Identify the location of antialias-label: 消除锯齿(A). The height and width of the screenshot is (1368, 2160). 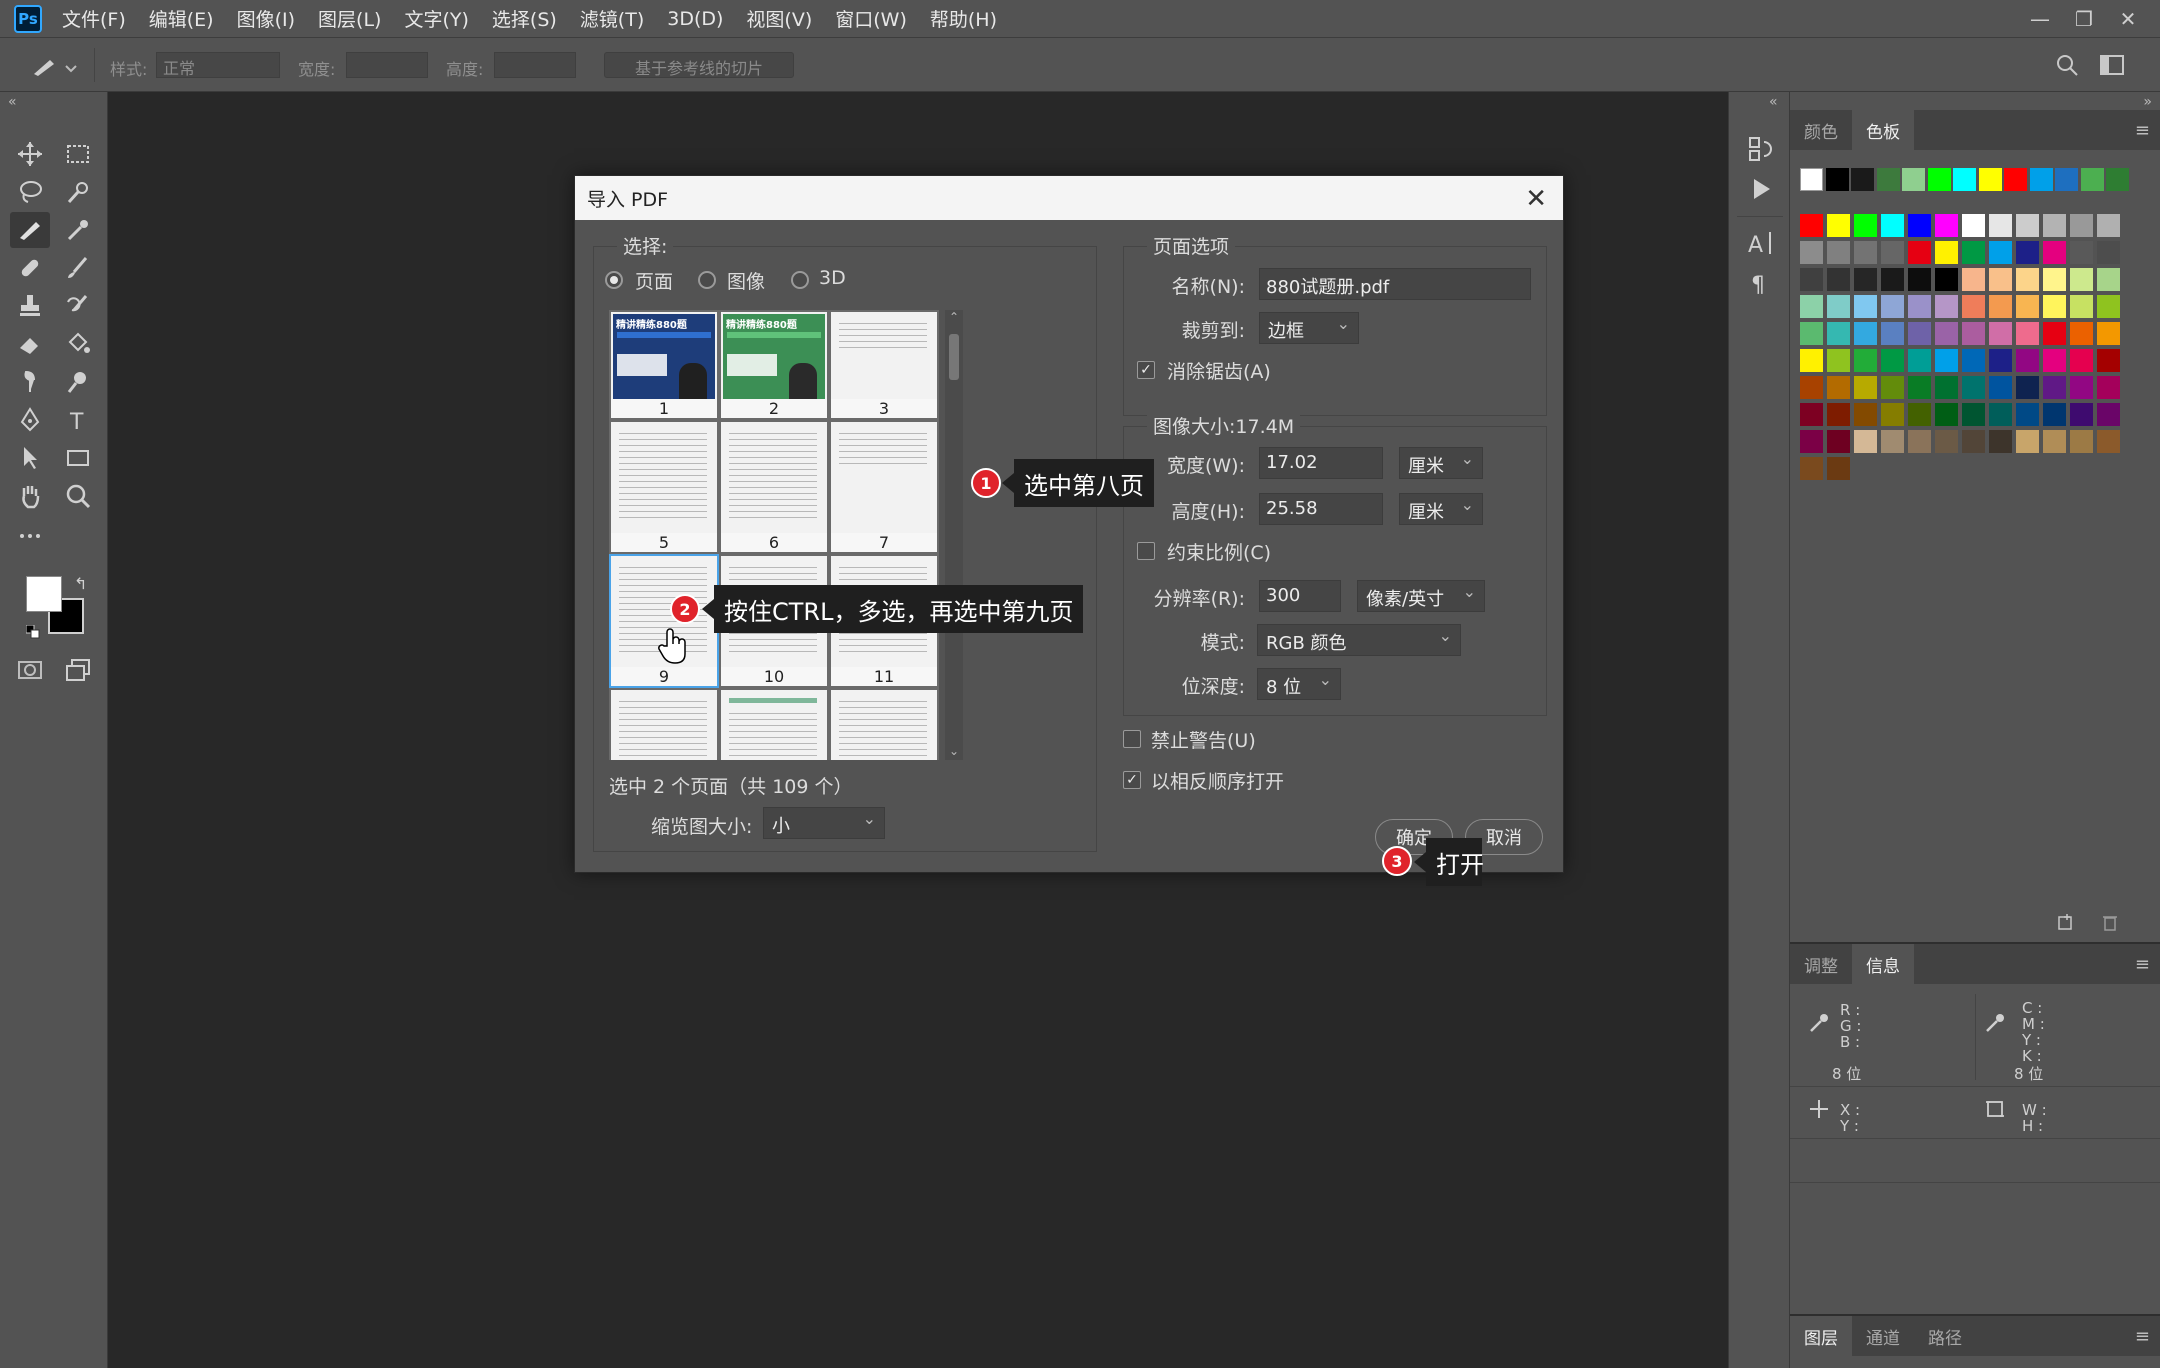
(1219, 370).